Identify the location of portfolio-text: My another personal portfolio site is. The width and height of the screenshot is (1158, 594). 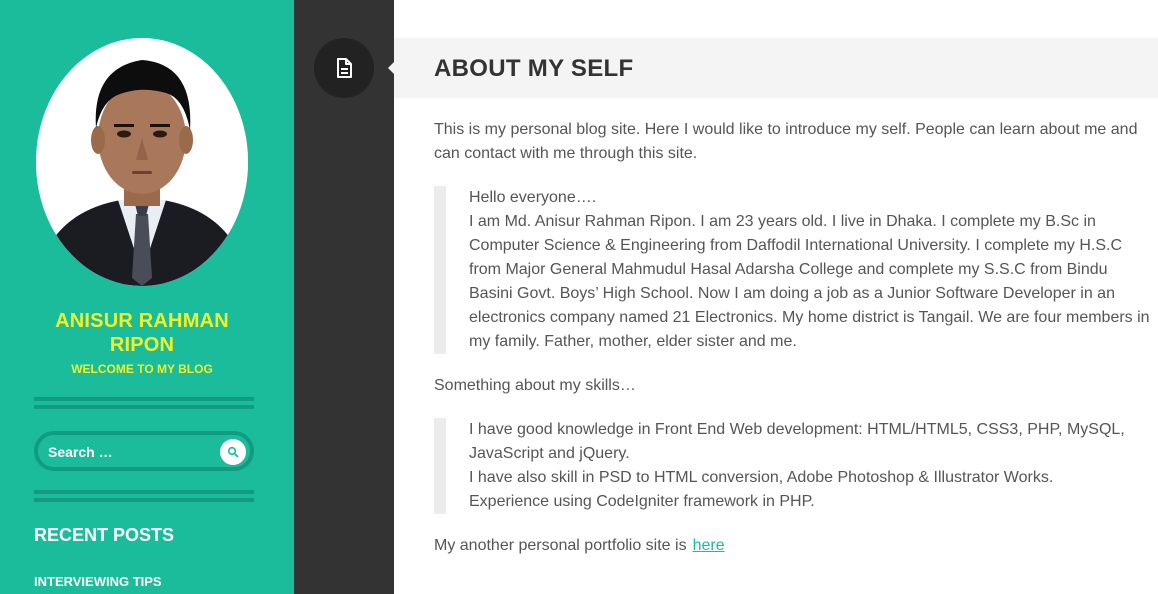
(560, 545).